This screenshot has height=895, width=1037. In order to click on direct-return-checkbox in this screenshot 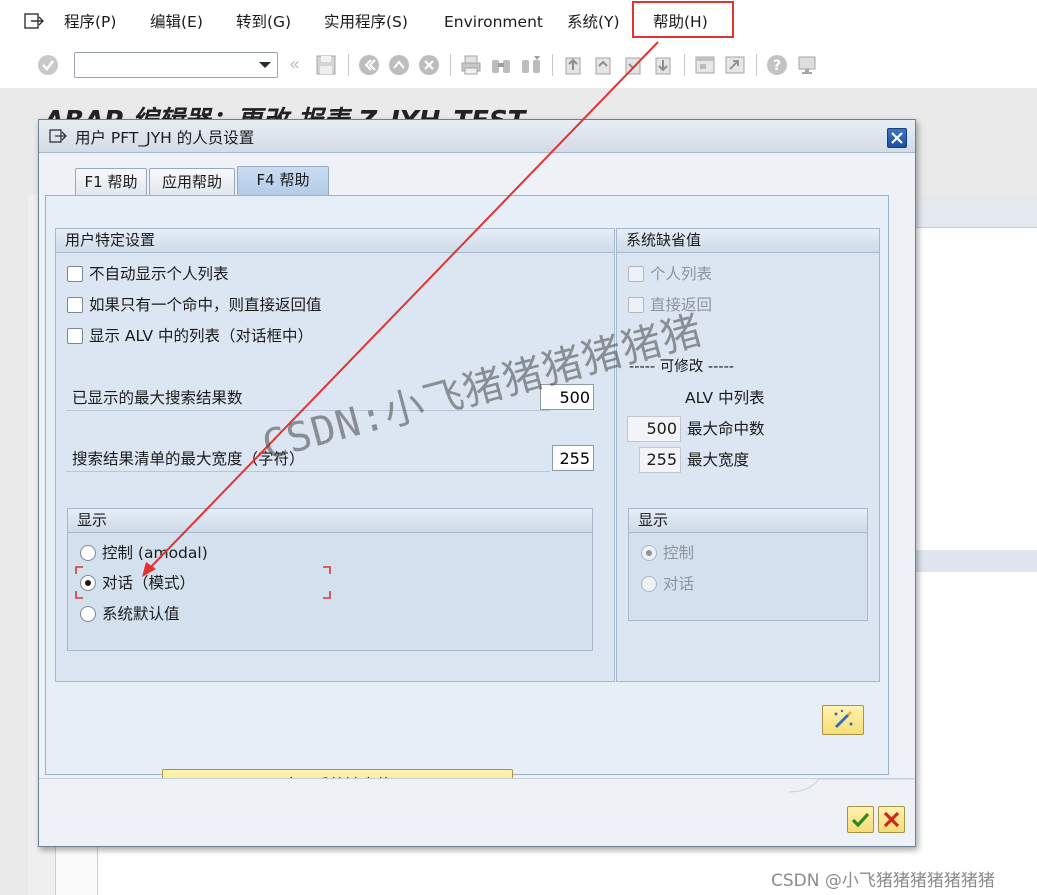, I will do `click(75, 305)`.